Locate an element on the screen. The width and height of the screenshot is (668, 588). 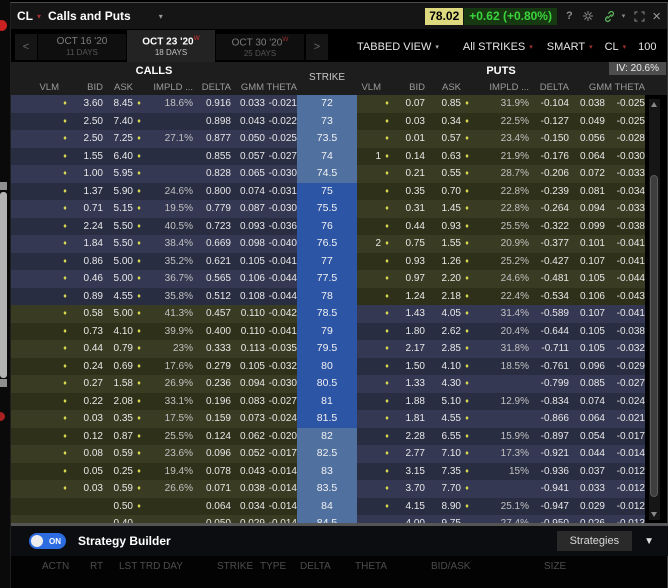
call-bid-cell is located at coordinates (87, 519).